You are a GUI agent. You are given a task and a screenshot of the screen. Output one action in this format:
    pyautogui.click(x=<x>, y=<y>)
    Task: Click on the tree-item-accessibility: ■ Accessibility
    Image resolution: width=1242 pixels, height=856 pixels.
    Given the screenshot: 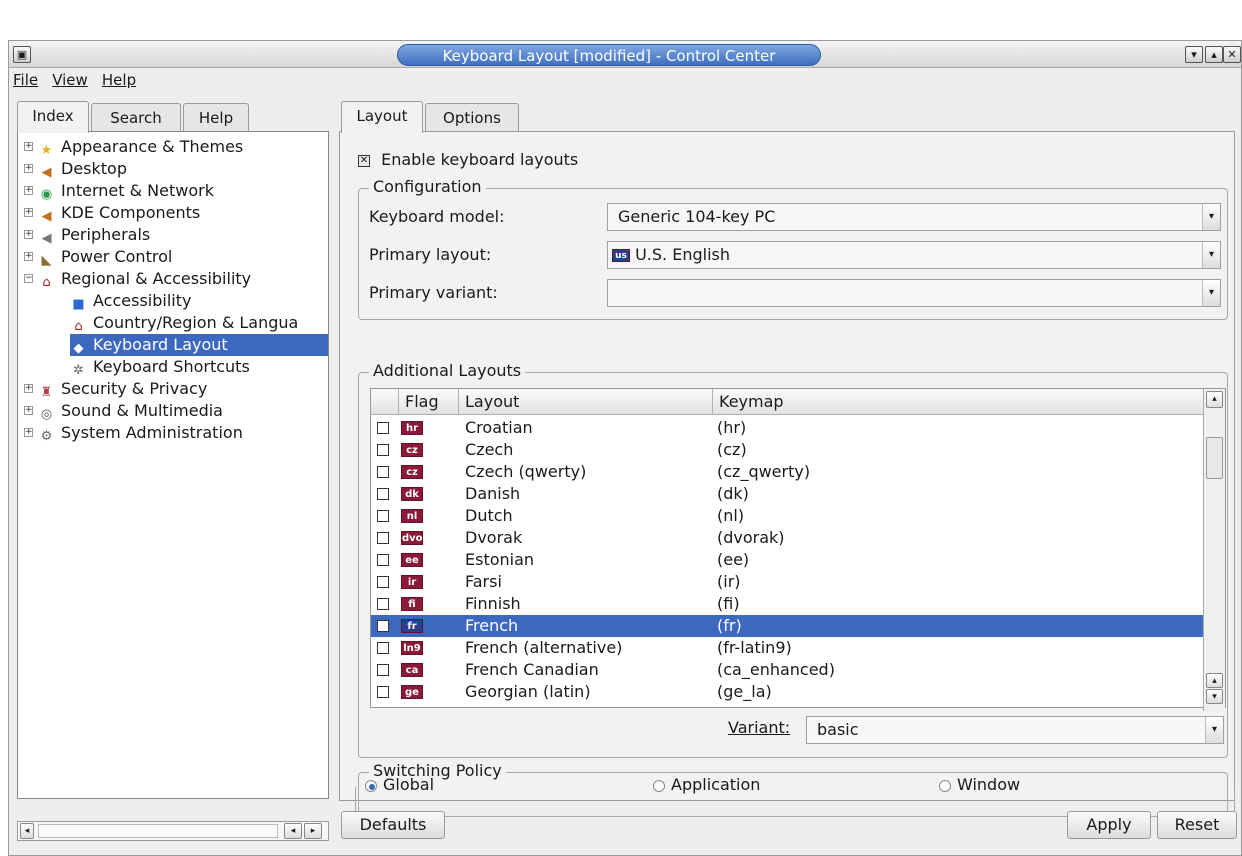 What is the action you would take?
    pyautogui.click(x=130, y=301)
    